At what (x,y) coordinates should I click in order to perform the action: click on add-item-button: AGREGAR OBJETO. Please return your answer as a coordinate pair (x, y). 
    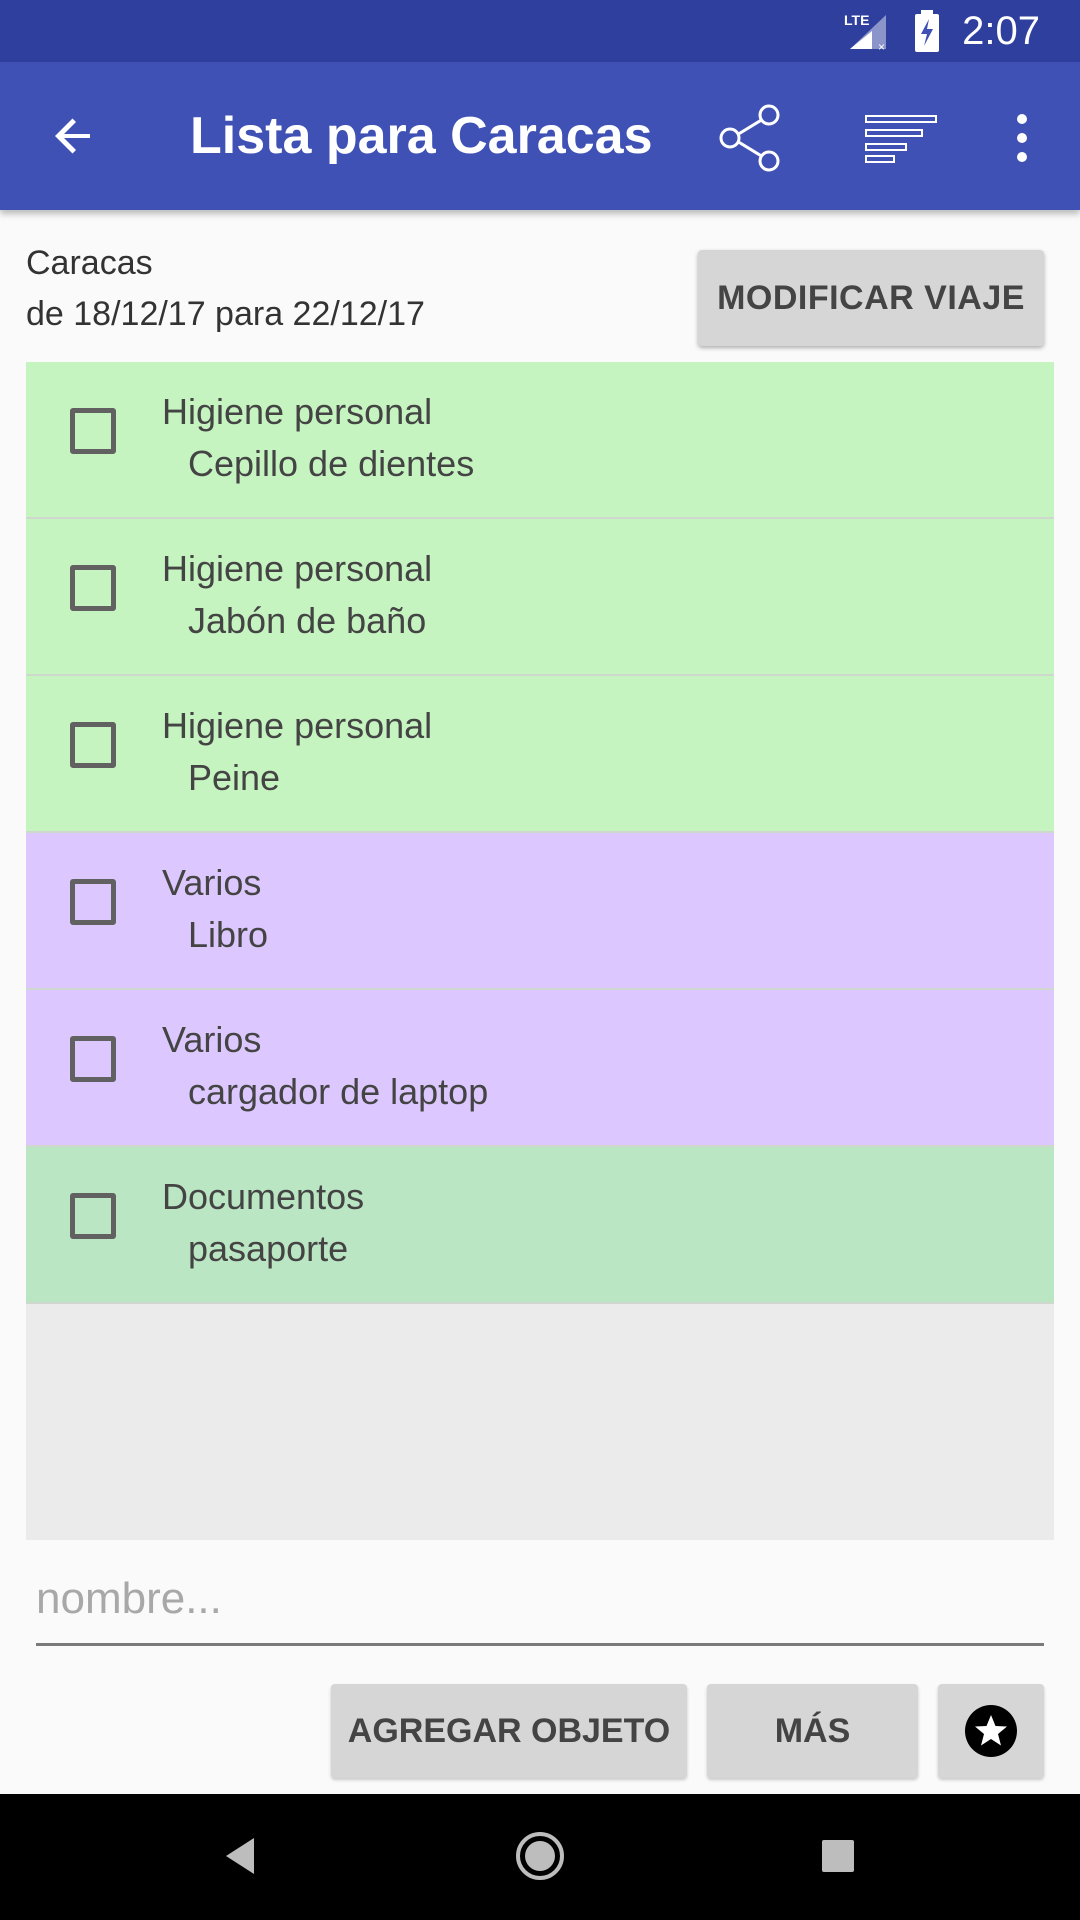
    Looking at the image, I should click on (509, 1731).